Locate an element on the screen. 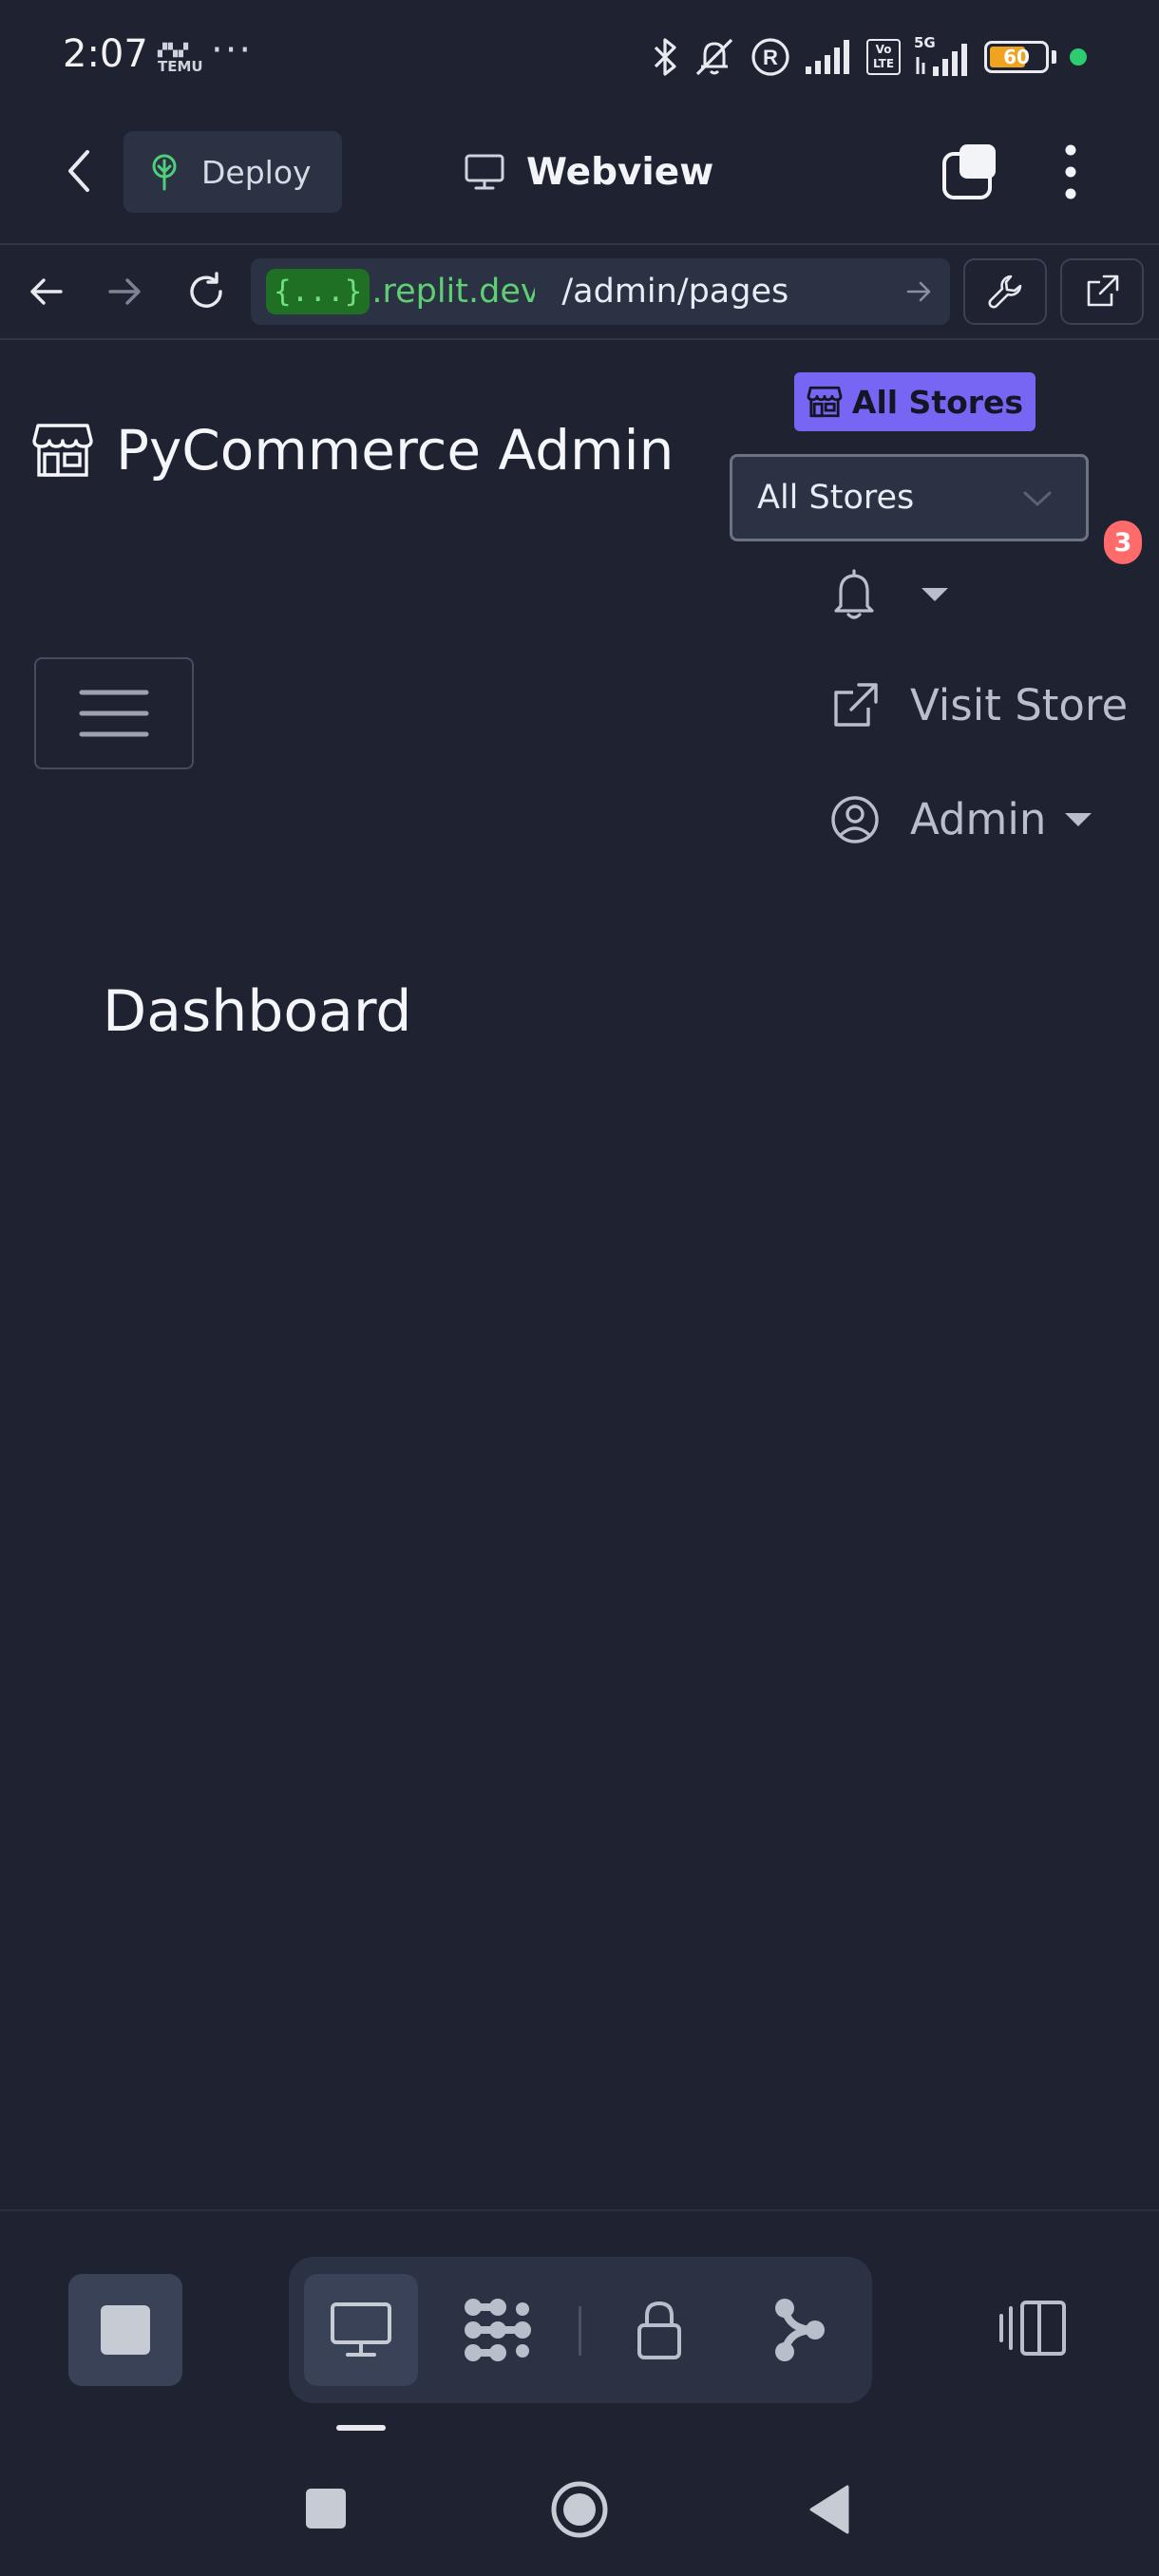  bell-icon is located at coordinates (854, 594).